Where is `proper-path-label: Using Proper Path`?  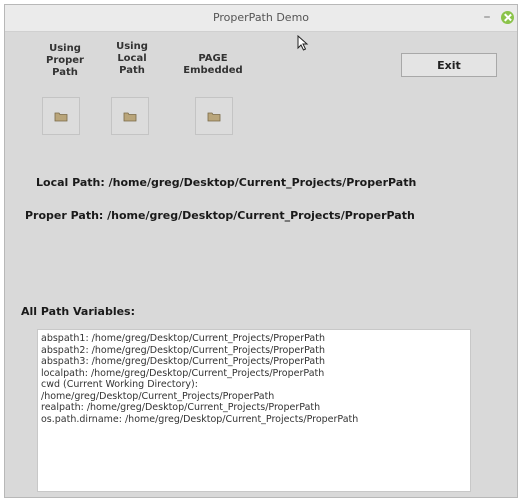 proper-path-label: Using Proper Path is located at coordinates (64, 60).